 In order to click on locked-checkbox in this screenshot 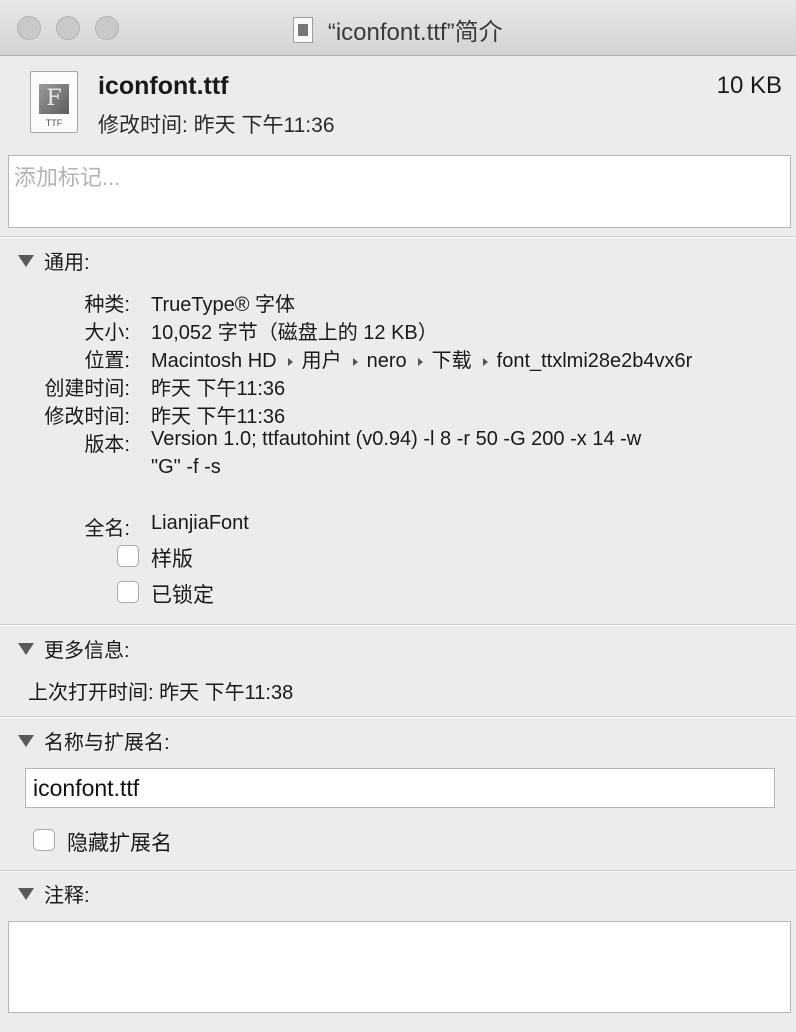, I will do `click(128, 592)`.